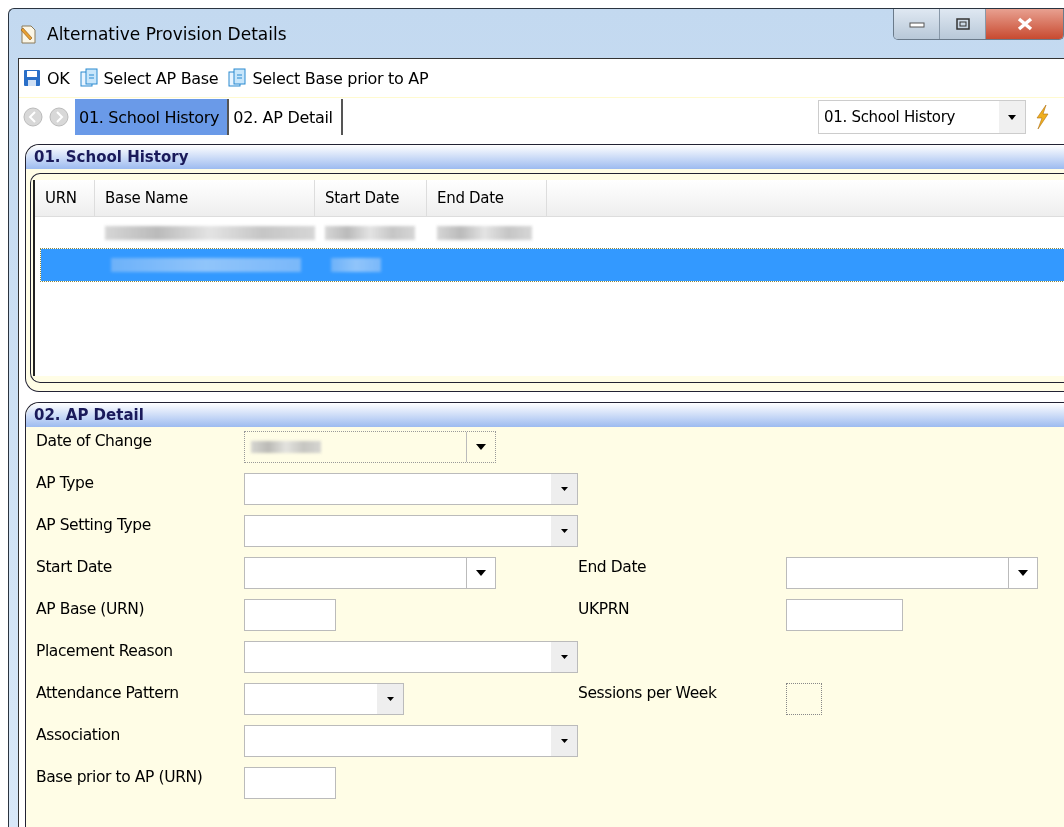 The image size is (1064, 827). Describe the element at coordinates (94, 440) in the screenshot. I see `field-label: Date of Change` at that location.